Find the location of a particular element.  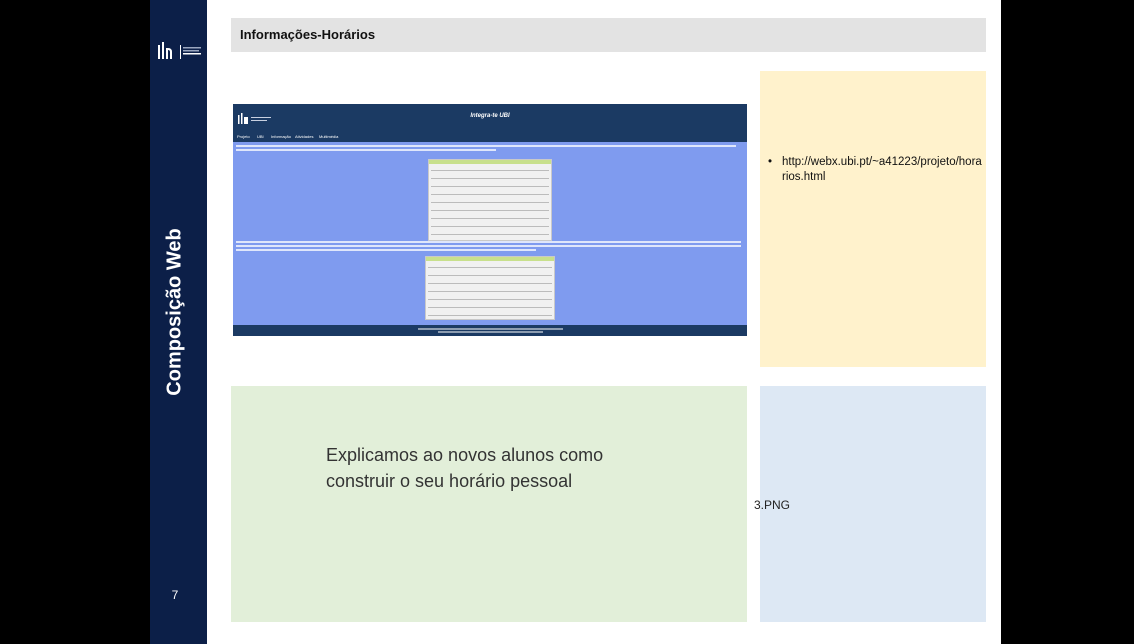

screenshot-nav-item: UBI is located at coordinates (260, 136).